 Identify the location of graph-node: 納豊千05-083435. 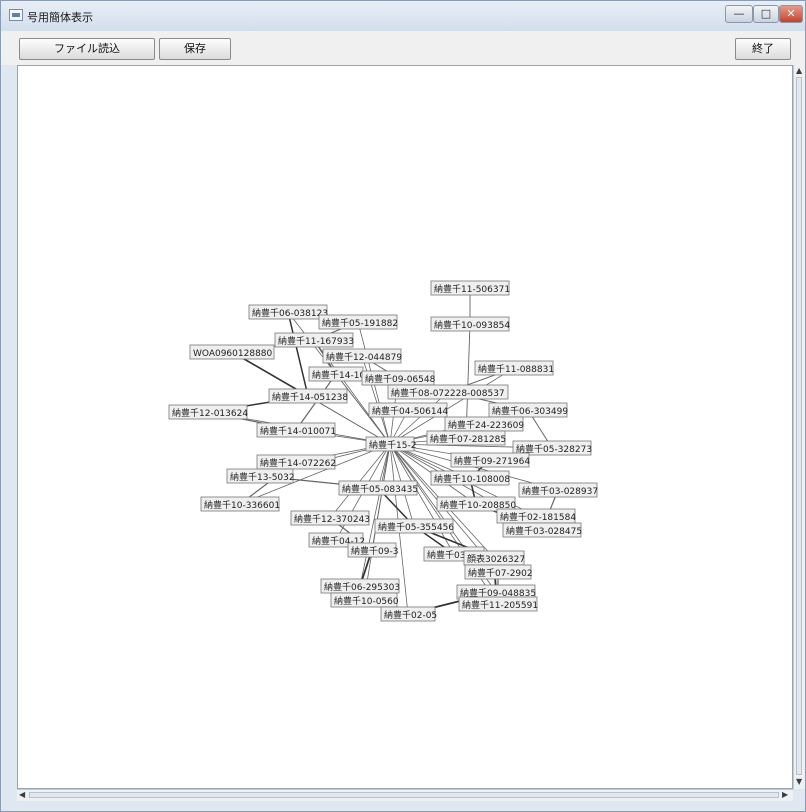
(378, 488).